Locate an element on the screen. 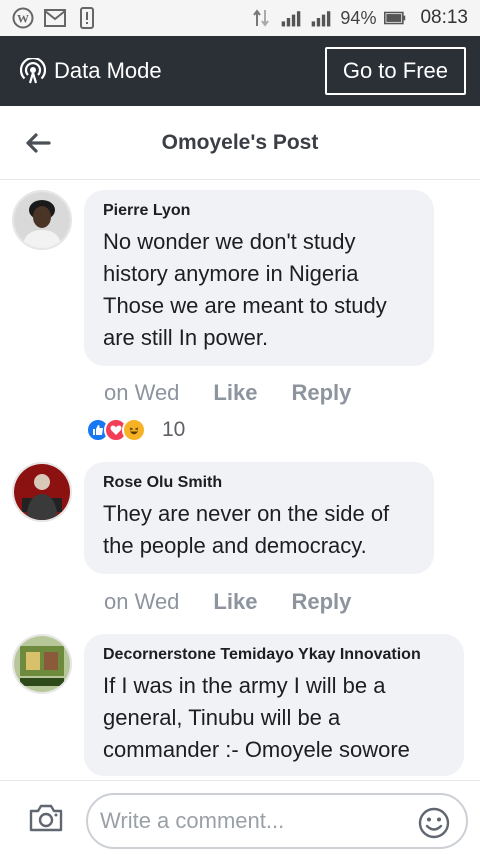 This screenshot has width=480, height=854. reaction-summary: 10 is located at coordinates (135, 430).